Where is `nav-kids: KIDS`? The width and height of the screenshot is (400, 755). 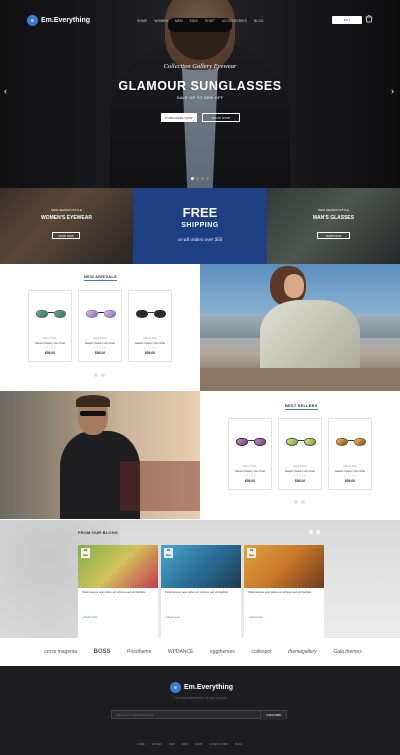 nav-kids: KIDS is located at coordinates (194, 21).